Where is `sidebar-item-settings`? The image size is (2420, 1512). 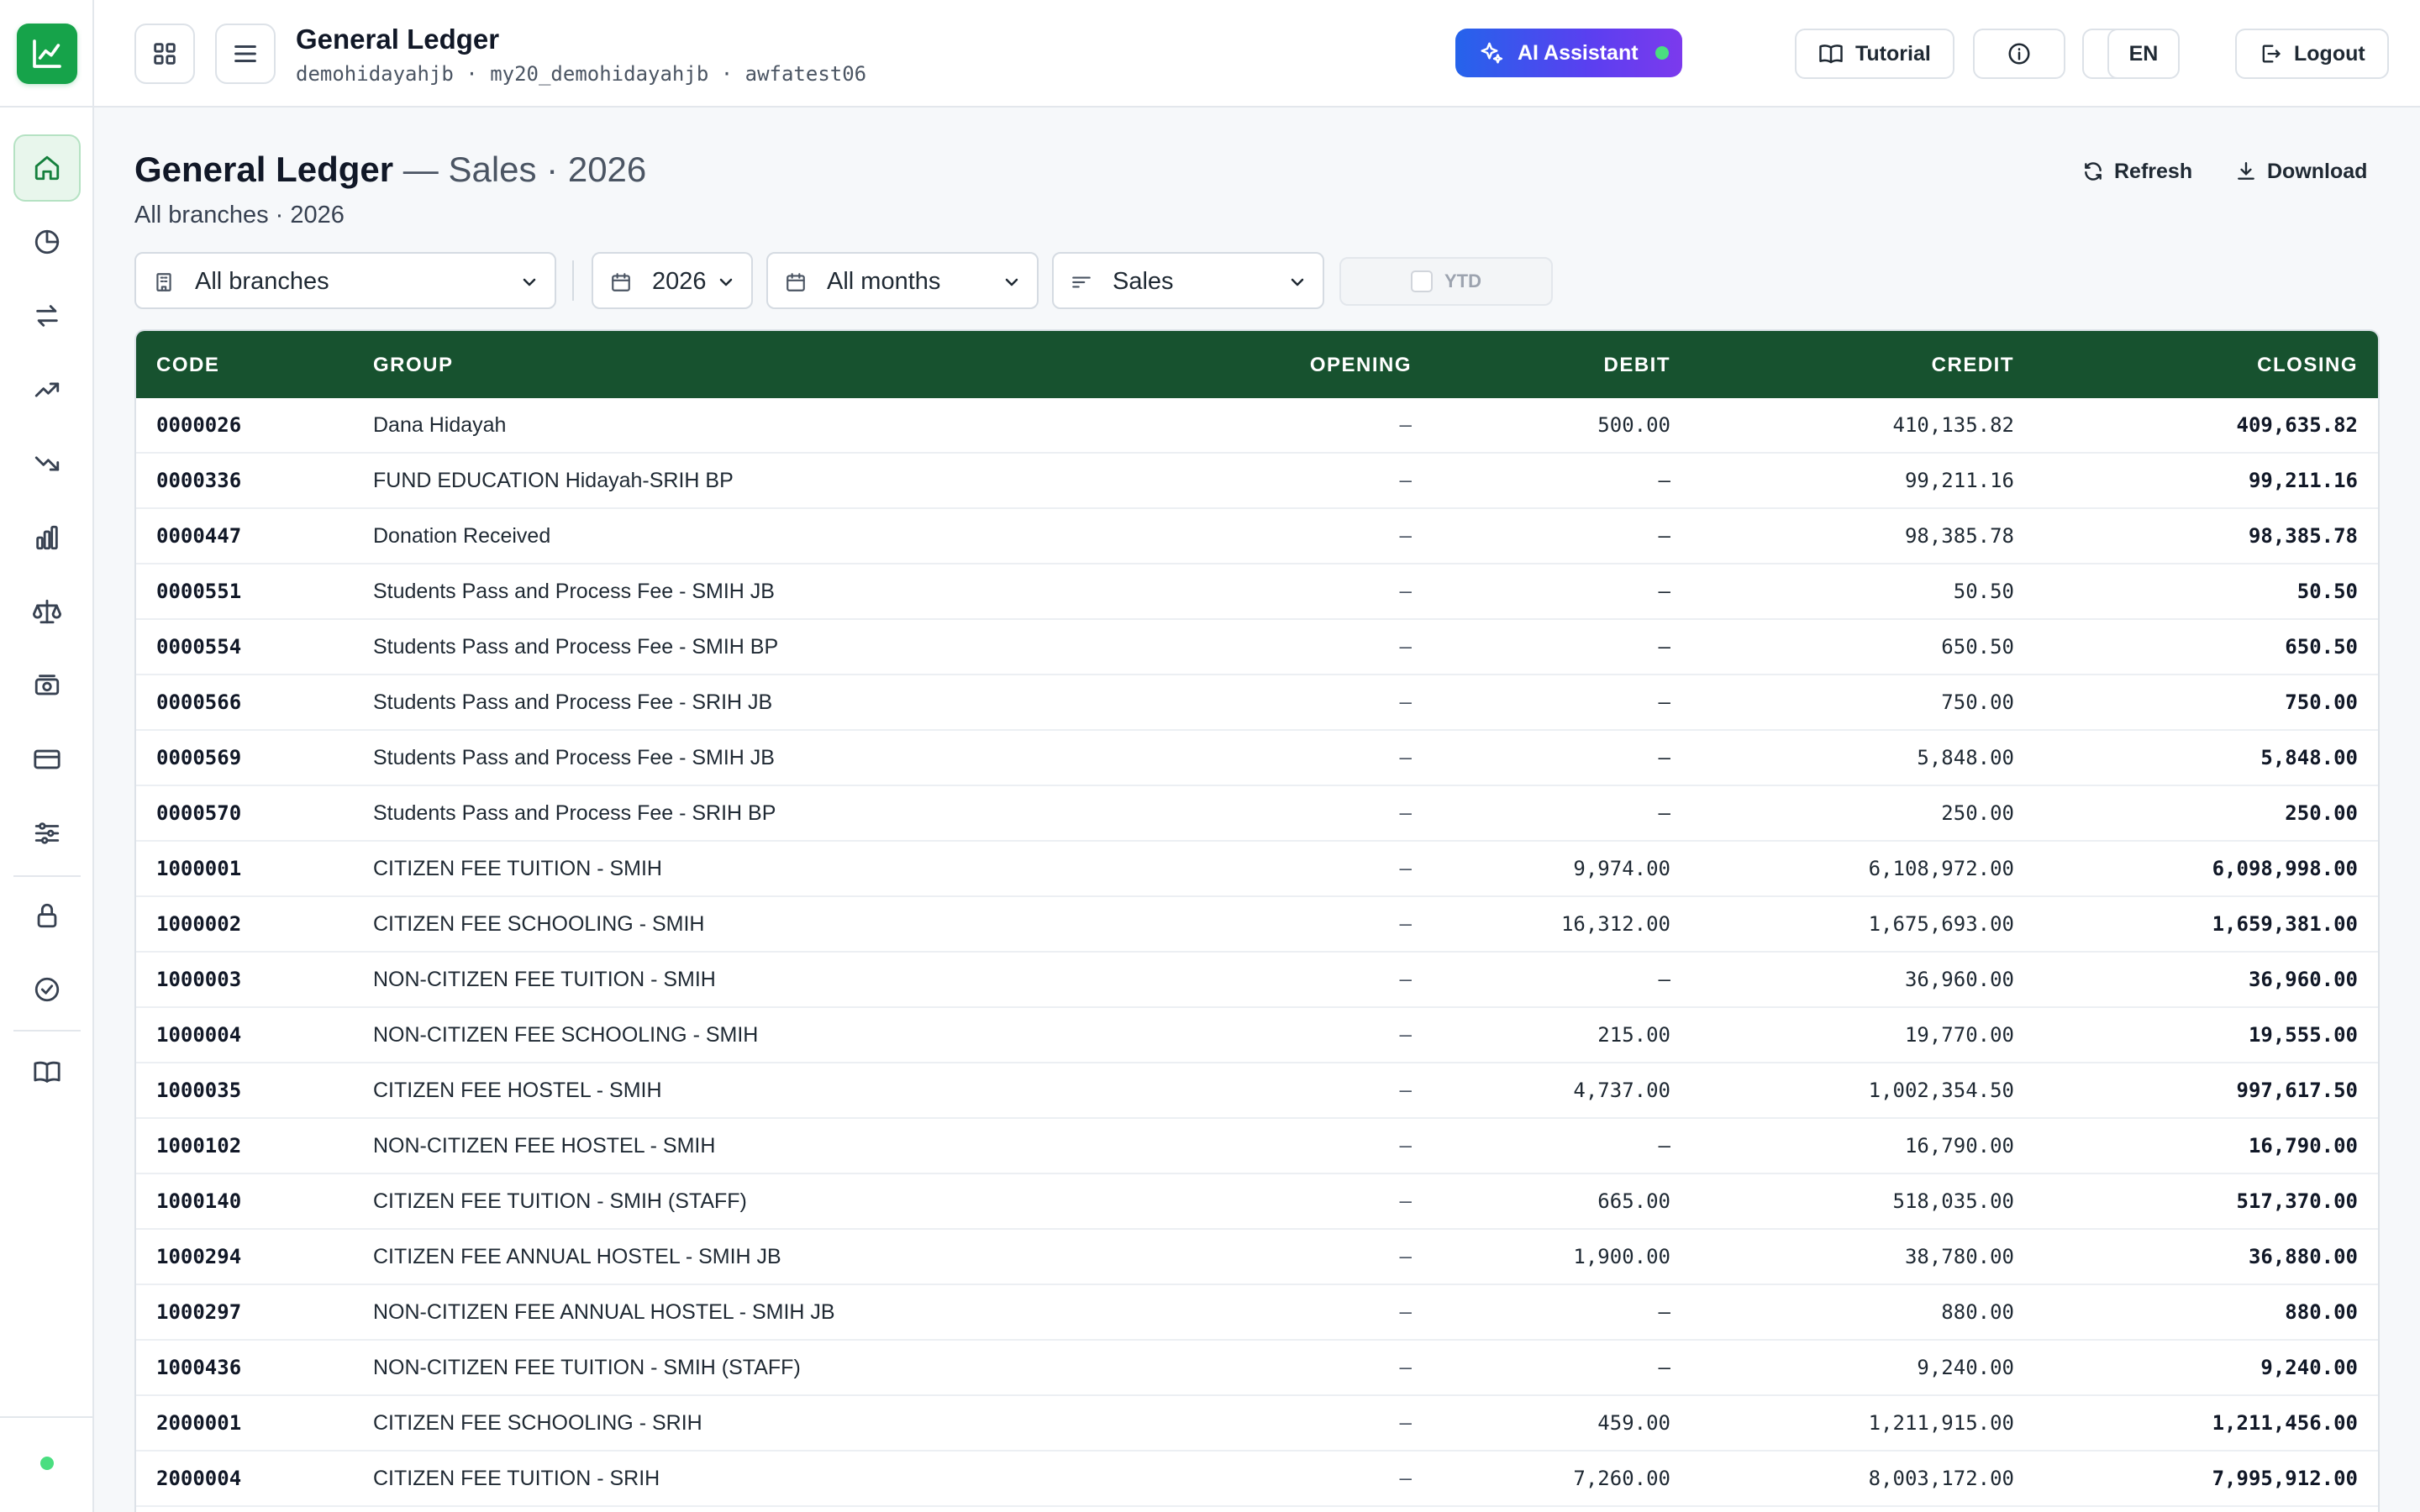 sidebar-item-settings is located at coordinates (47, 833).